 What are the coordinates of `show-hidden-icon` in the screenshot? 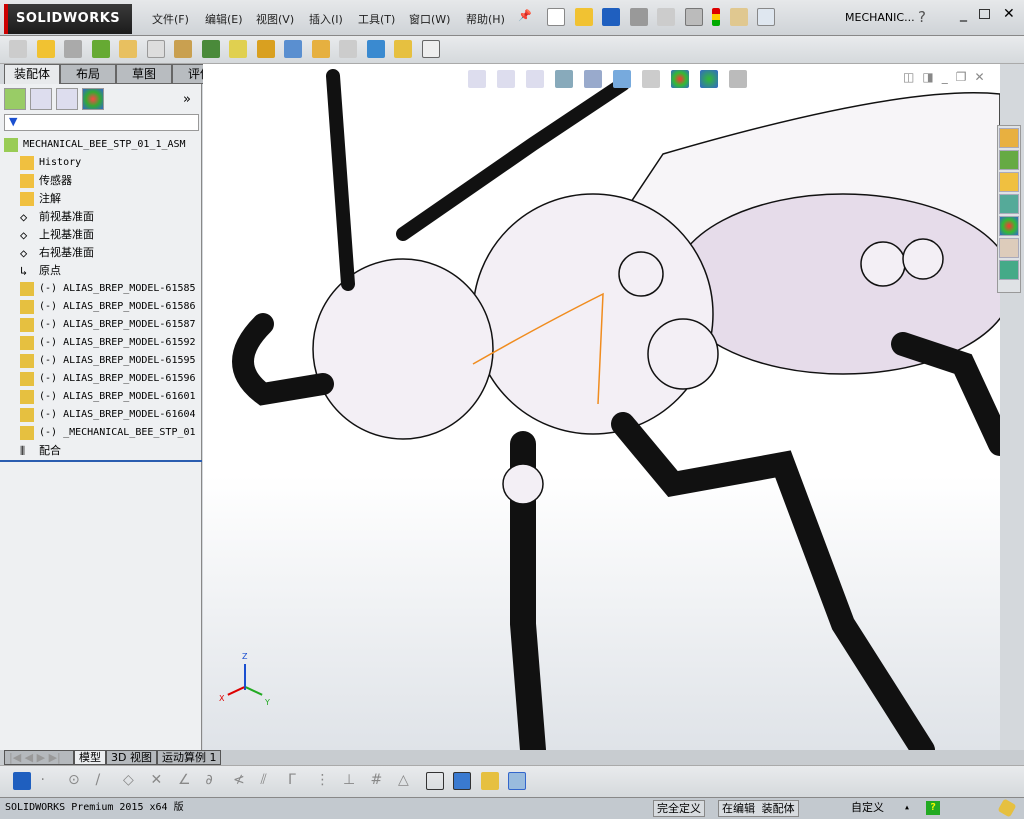 It's located at (183, 49).